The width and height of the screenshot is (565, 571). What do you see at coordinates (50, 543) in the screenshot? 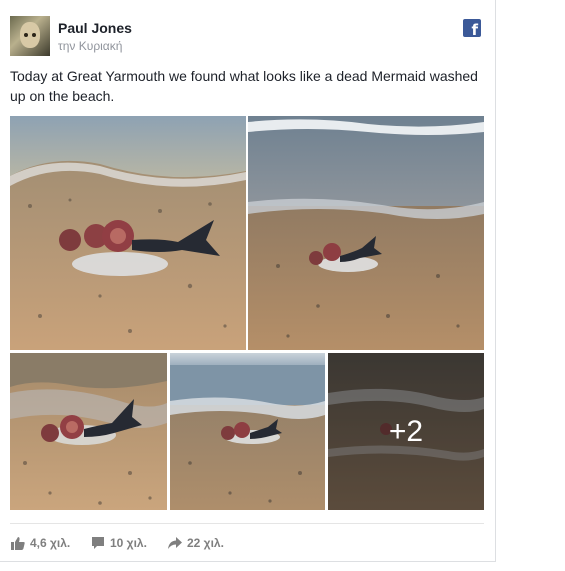
I see `likes-label: 4,6 χιλ.` at bounding box center [50, 543].